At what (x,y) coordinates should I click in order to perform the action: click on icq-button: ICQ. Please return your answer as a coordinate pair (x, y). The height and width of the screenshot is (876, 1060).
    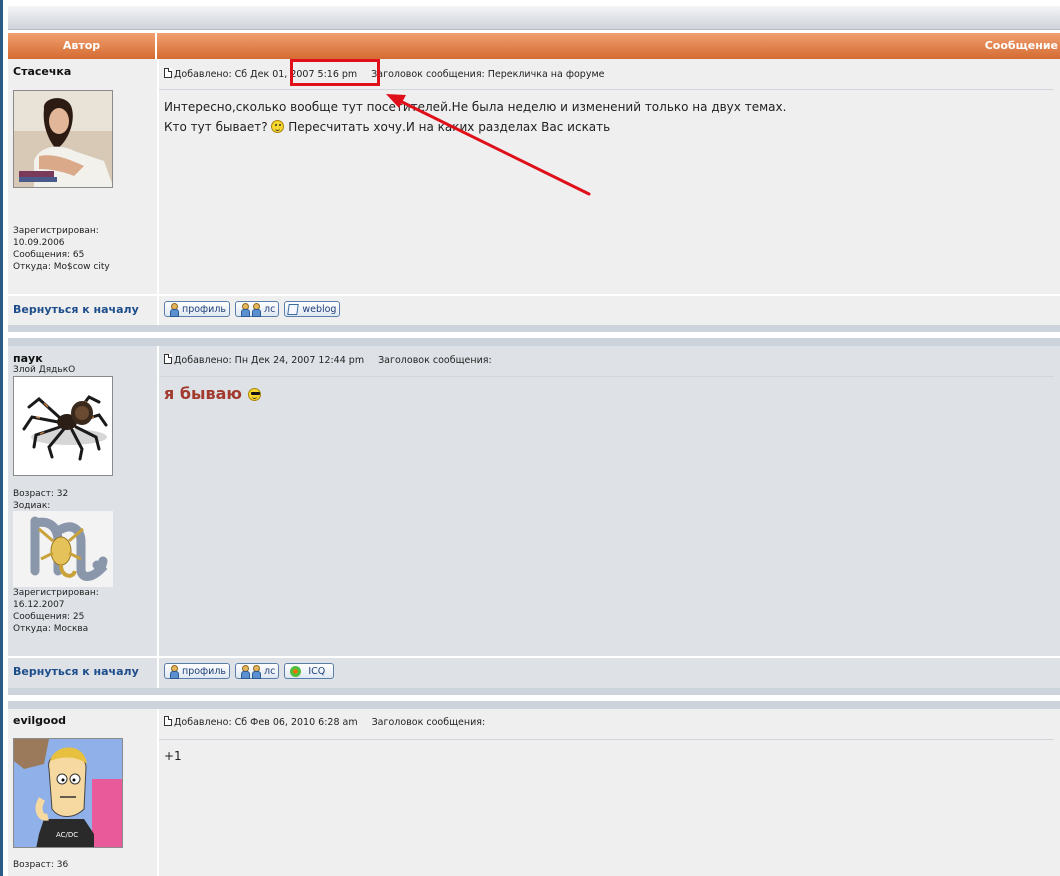
    Looking at the image, I should click on (309, 671).